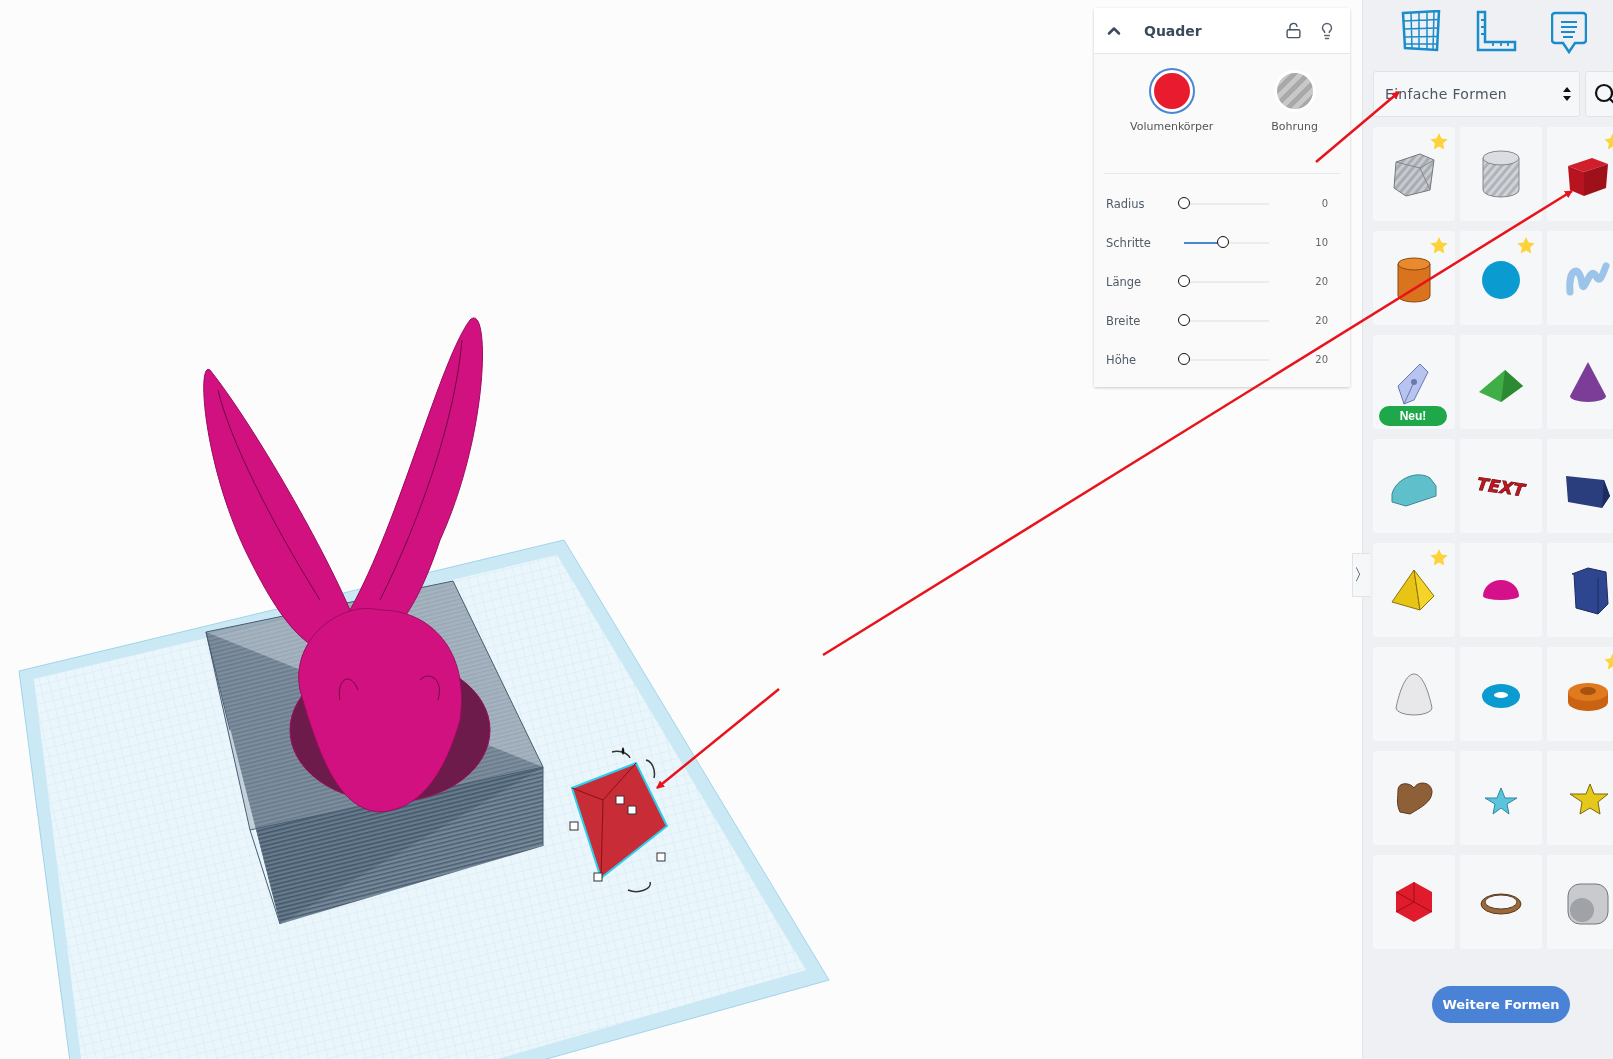 The height and width of the screenshot is (1059, 1613). Describe the element at coordinates (1294, 121) in the screenshot. I see `hole-material-button: Bohrung` at that location.